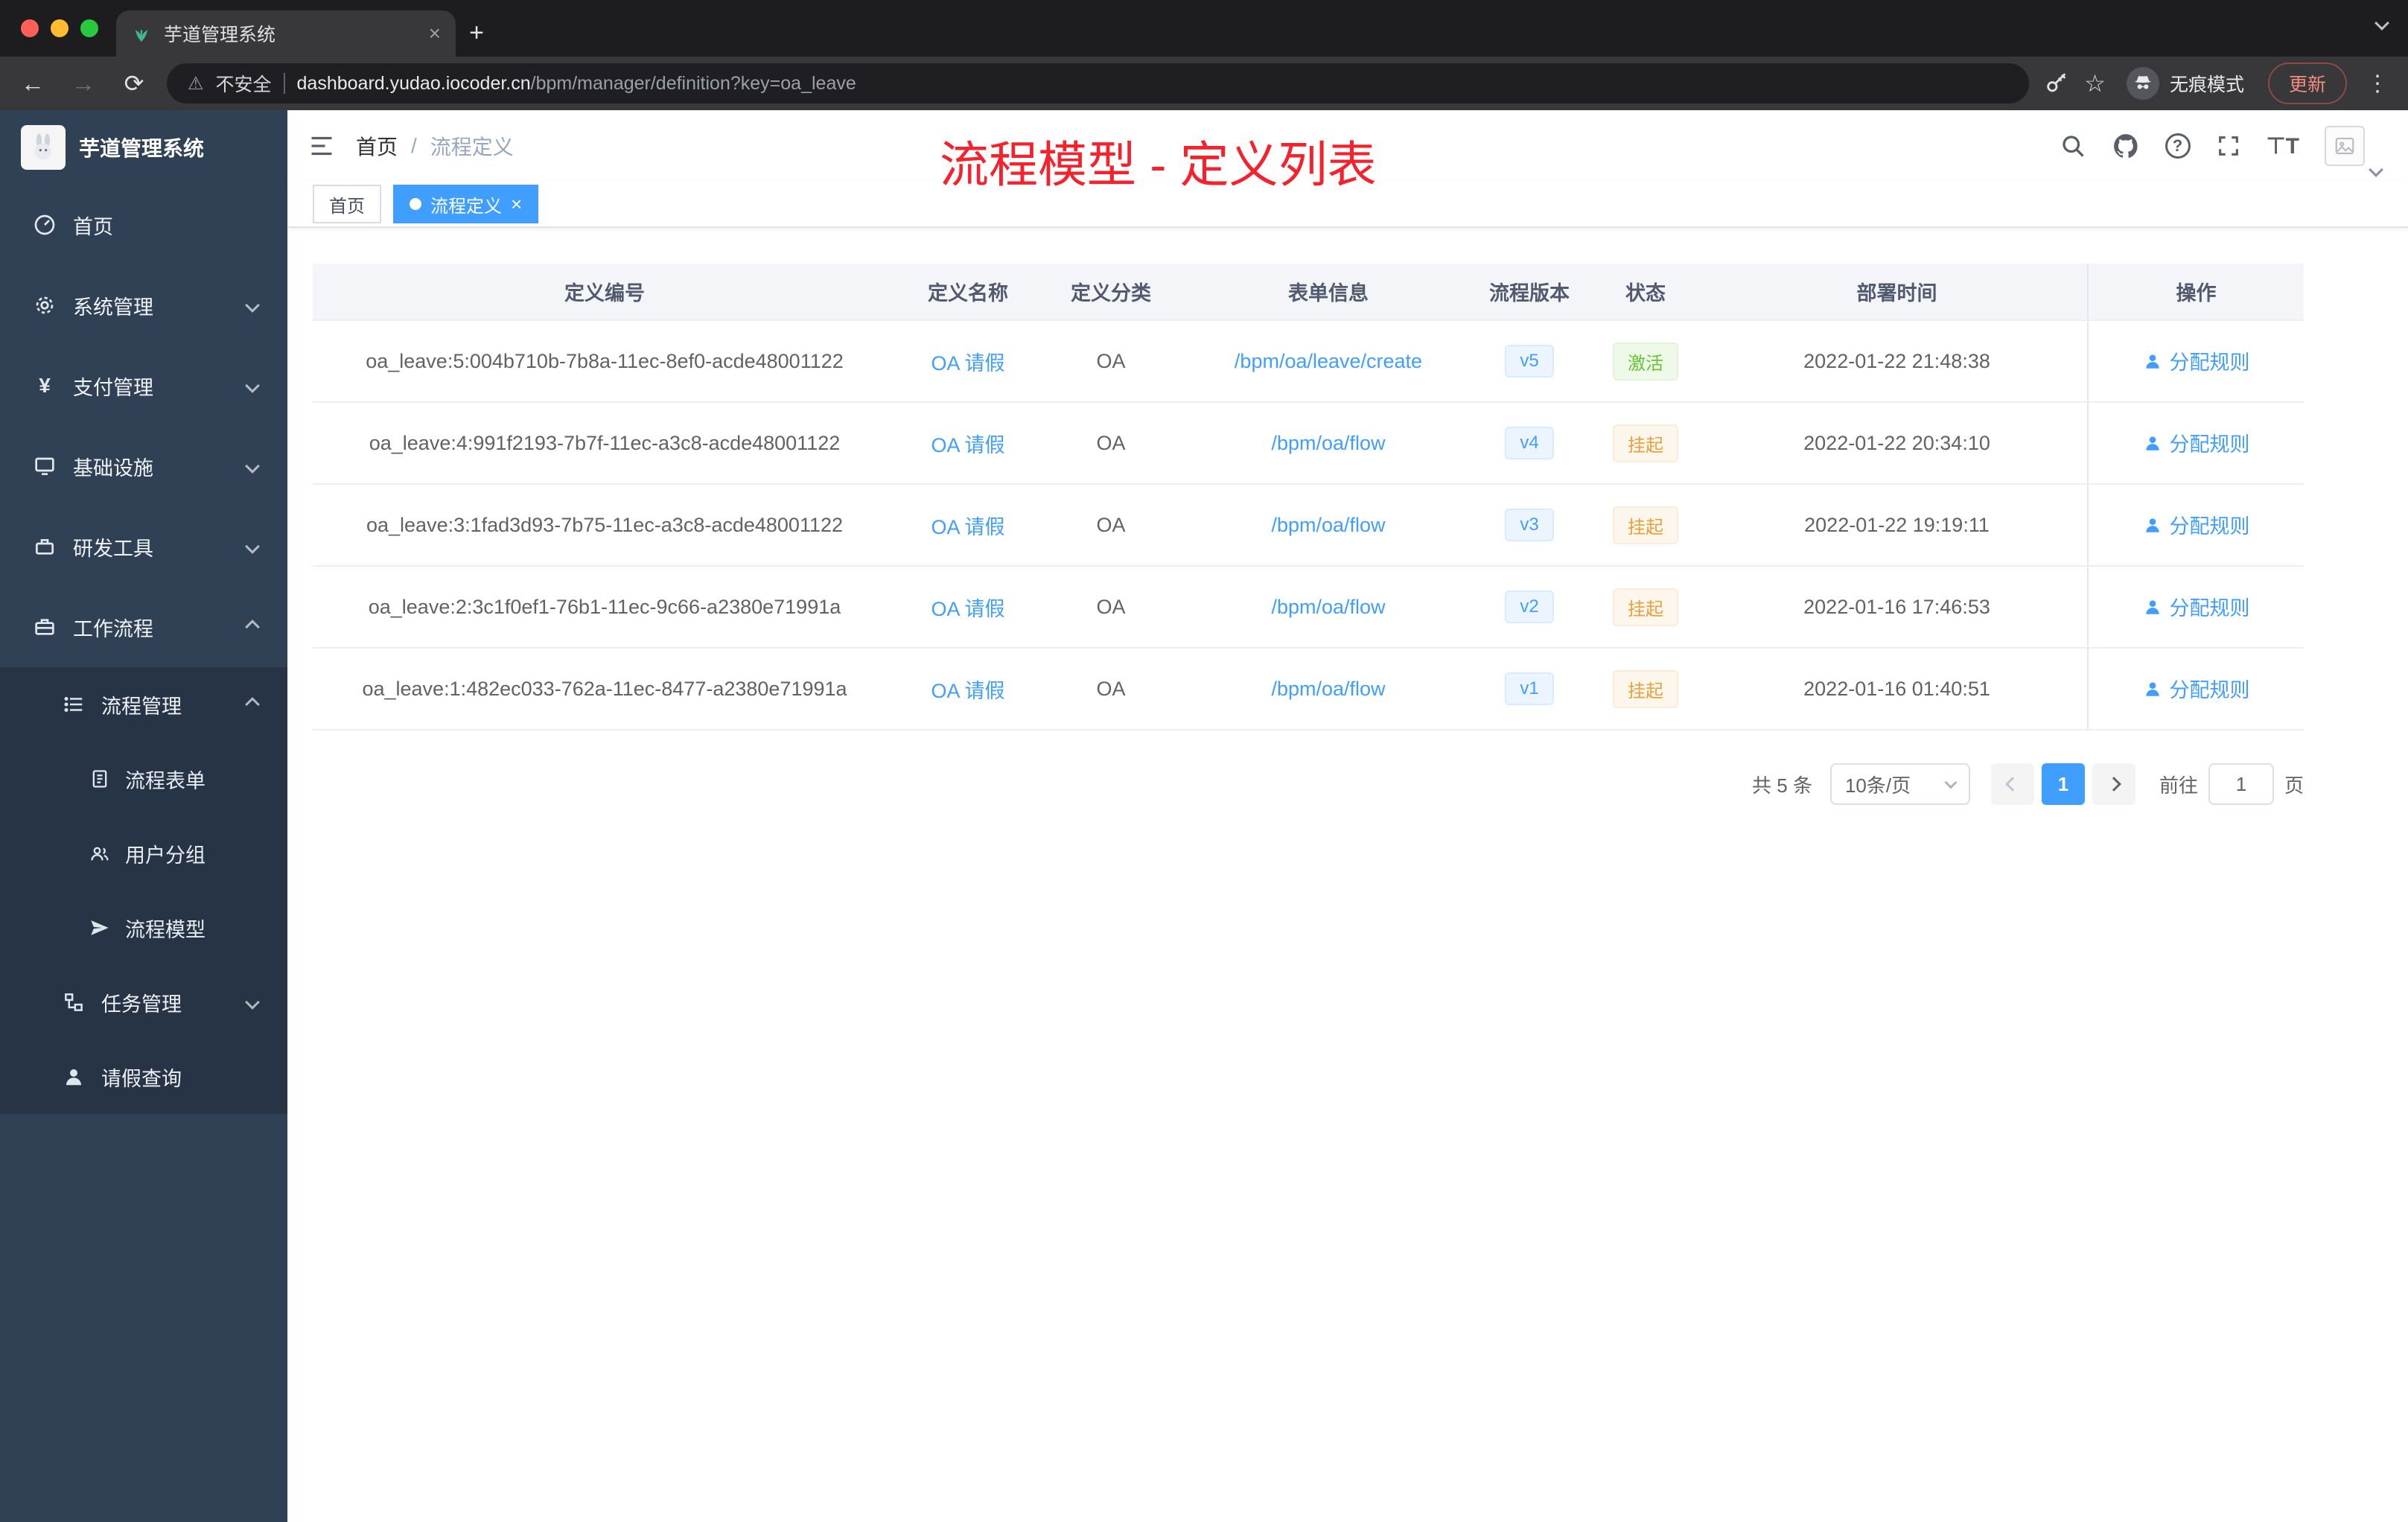  Describe the element at coordinates (33, 84) in the screenshot. I see `back-button: ←` at that location.